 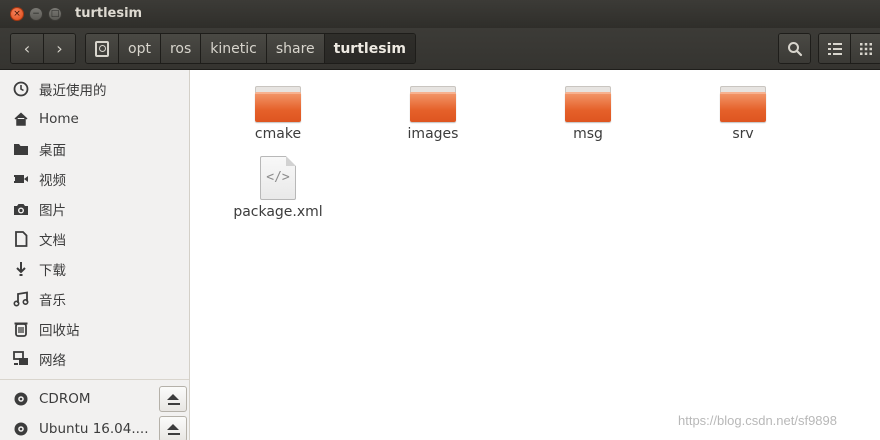 What do you see at coordinates (52, 181) in the screenshot?
I see `sidebar-item-label: 视频` at bounding box center [52, 181].